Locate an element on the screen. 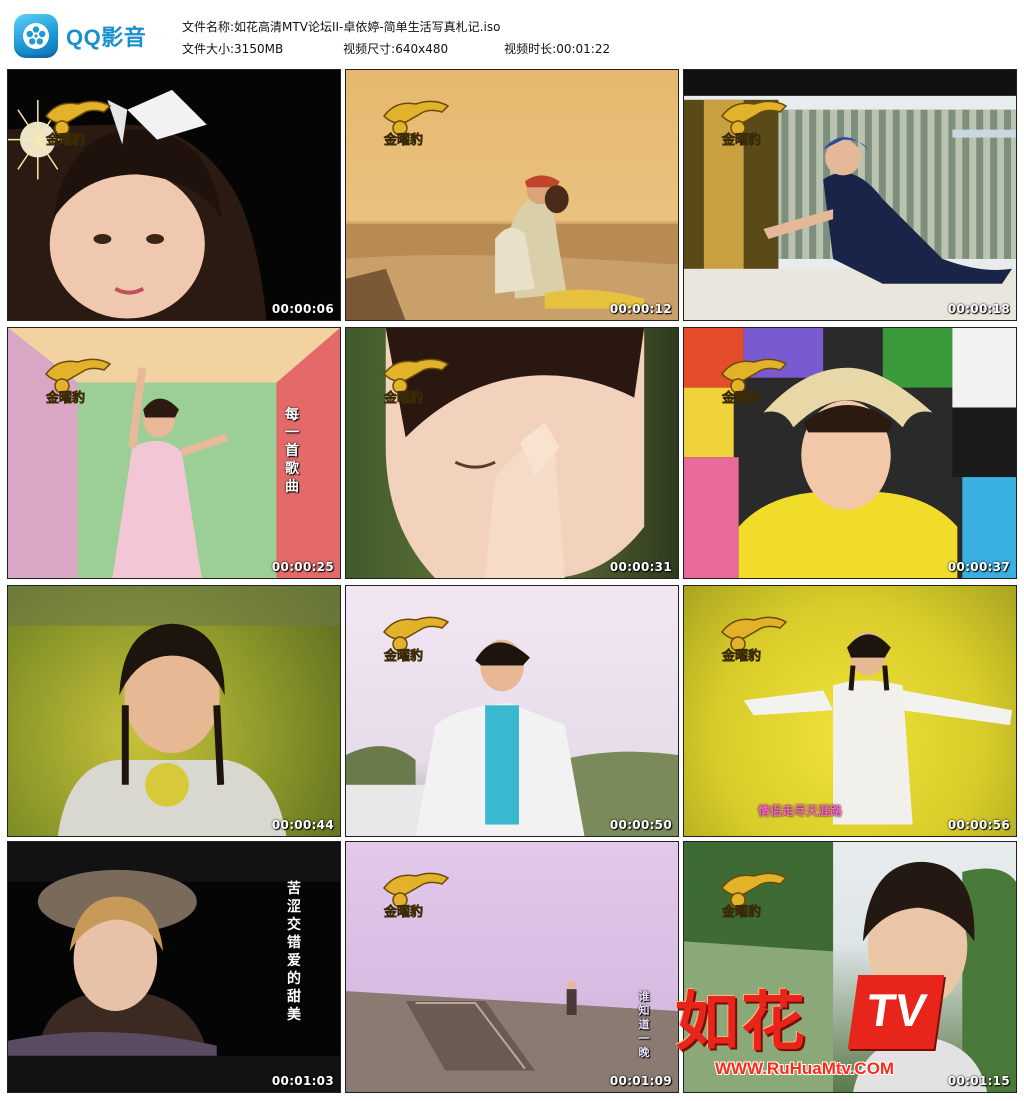  app-logo: QQ影音 is located at coordinates (89, 36).